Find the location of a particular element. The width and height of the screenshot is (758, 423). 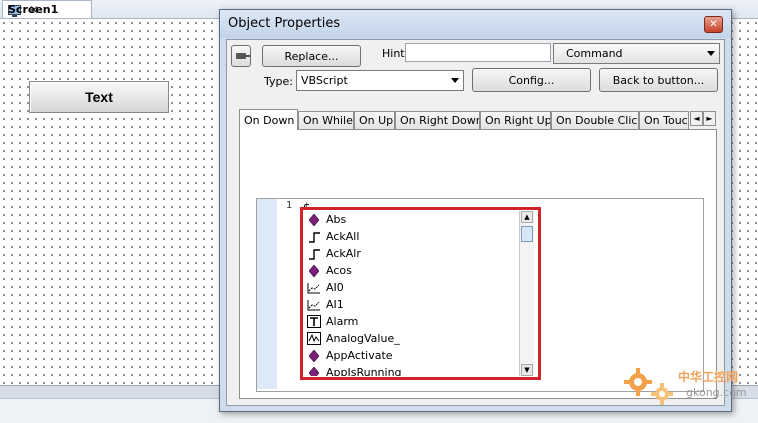

tab-on-while: On While is located at coordinates (326, 120).